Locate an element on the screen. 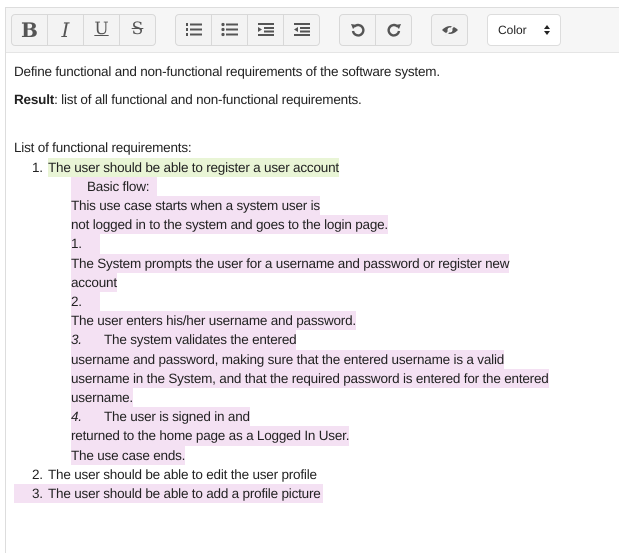 The height and width of the screenshot is (553, 619). outdent-icon is located at coordinates (301, 30).